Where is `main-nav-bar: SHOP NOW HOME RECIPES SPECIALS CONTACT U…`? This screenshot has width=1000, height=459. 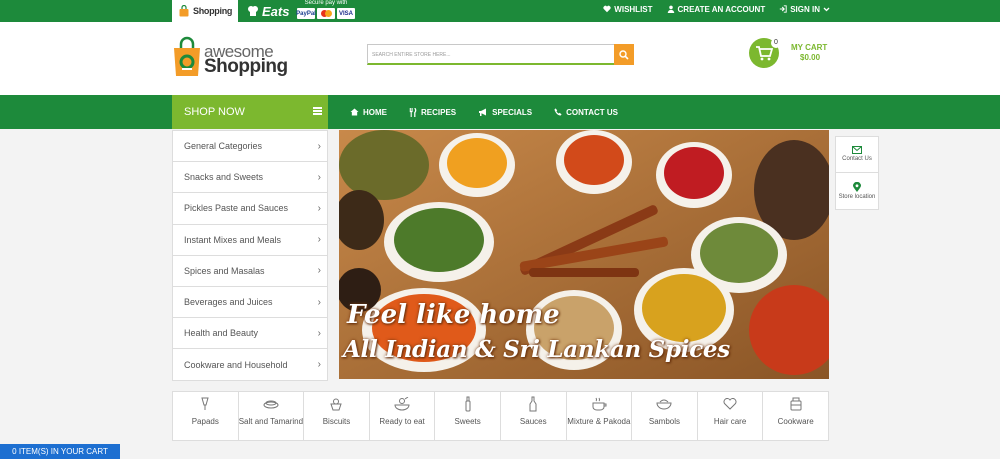 main-nav-bar: SHOP NOW HOME RECIPES SPECIALS CONTACT U… is located at coordinates (500, 112).